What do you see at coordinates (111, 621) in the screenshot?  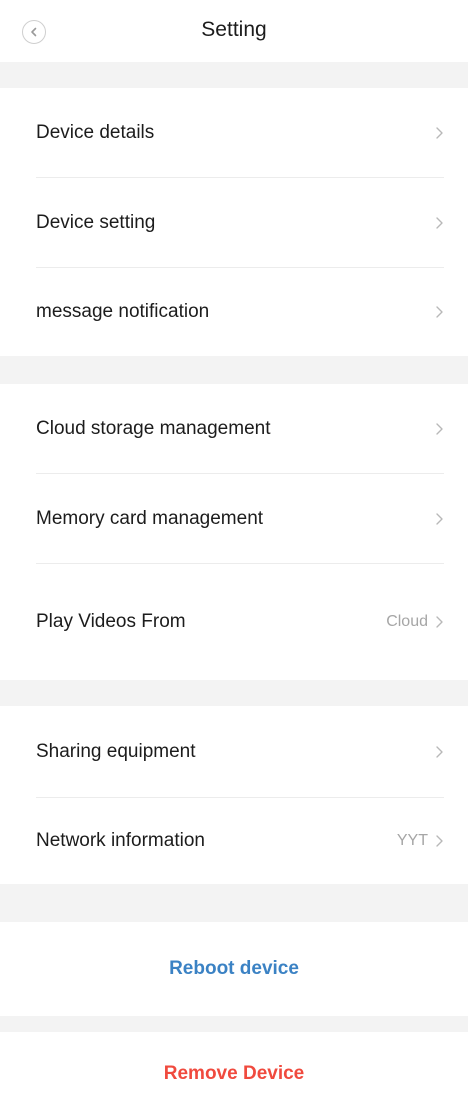 I see `row-label: Play Videos From` at bounding box center [111, 621].